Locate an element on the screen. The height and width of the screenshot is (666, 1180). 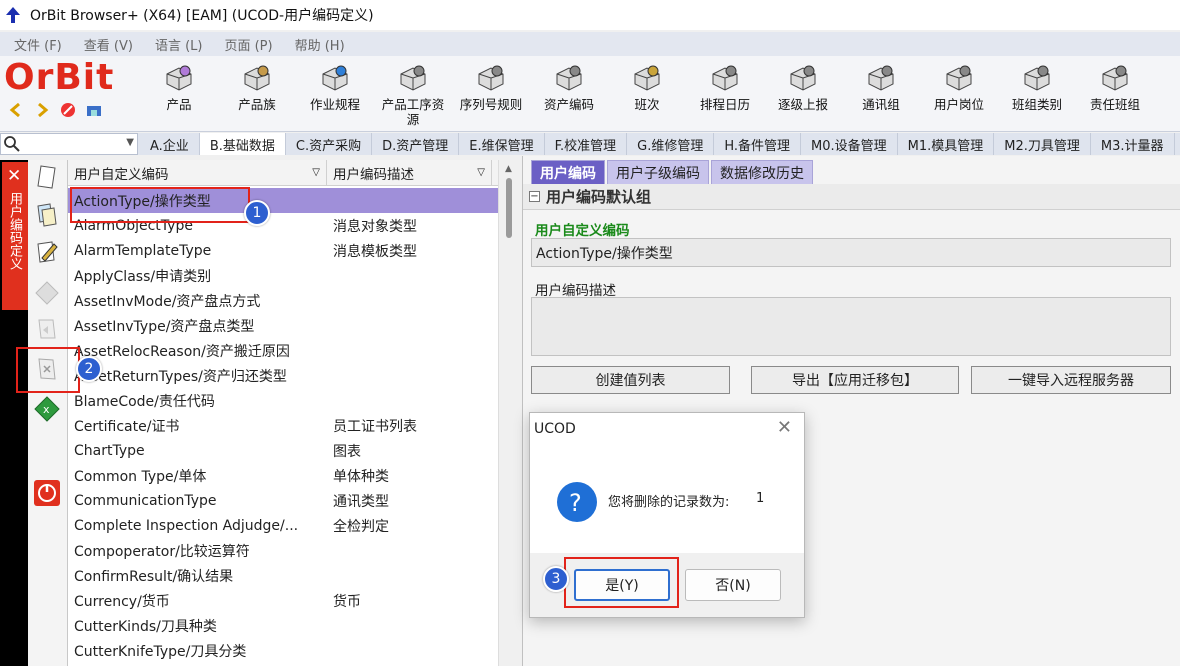
new-page-icon is located at coordinates (47, 177).